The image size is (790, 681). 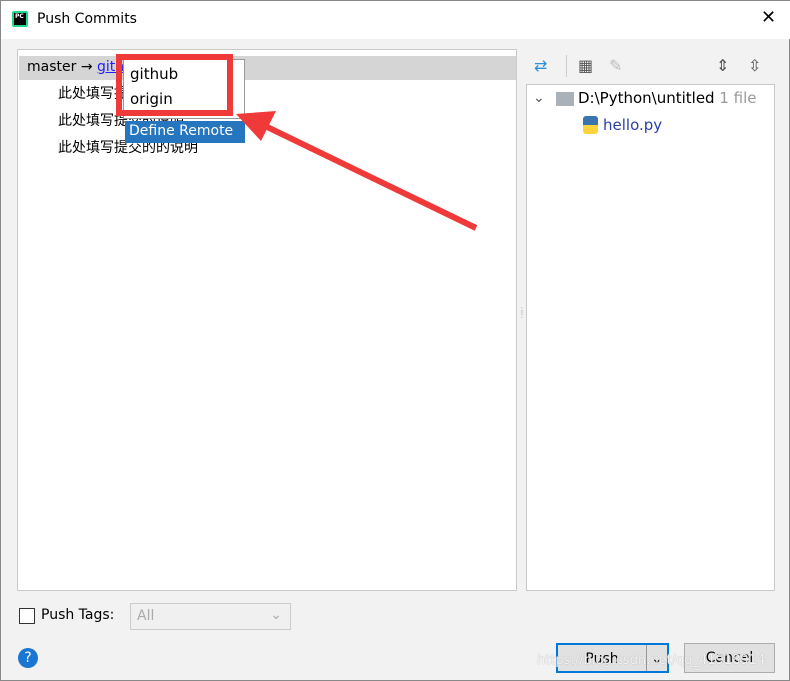 I want to click on tags-select: All ⌄, so click(x=210, y=616).